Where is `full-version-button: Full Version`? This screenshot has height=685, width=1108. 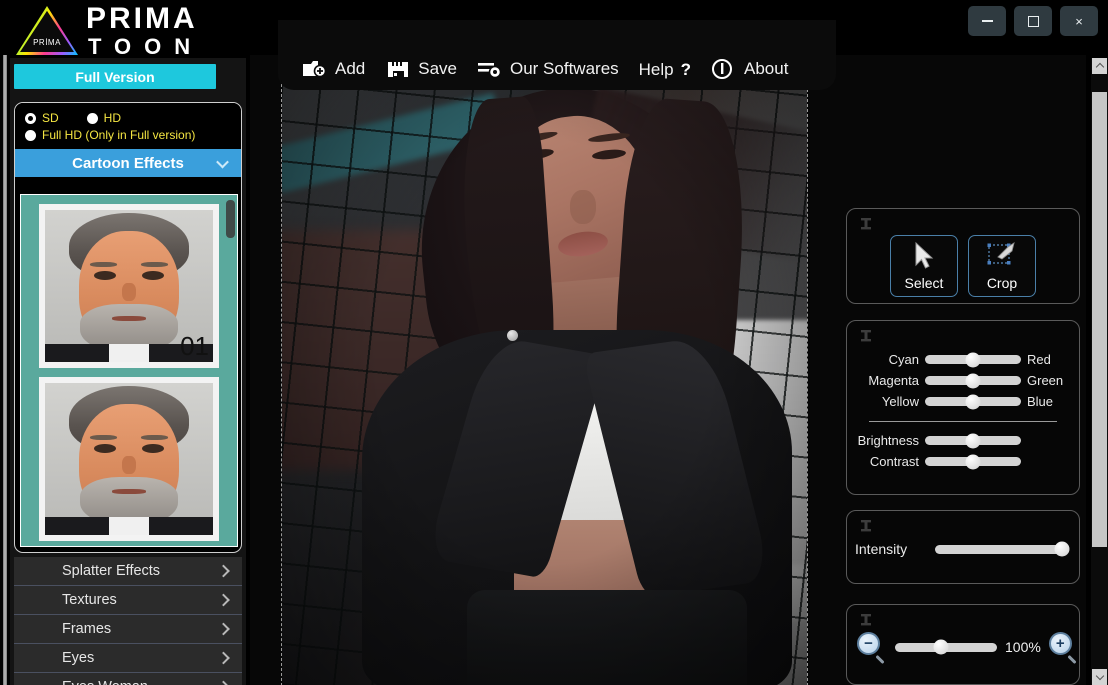 full-version-button: Full Version is located at coordinates (115, 76).